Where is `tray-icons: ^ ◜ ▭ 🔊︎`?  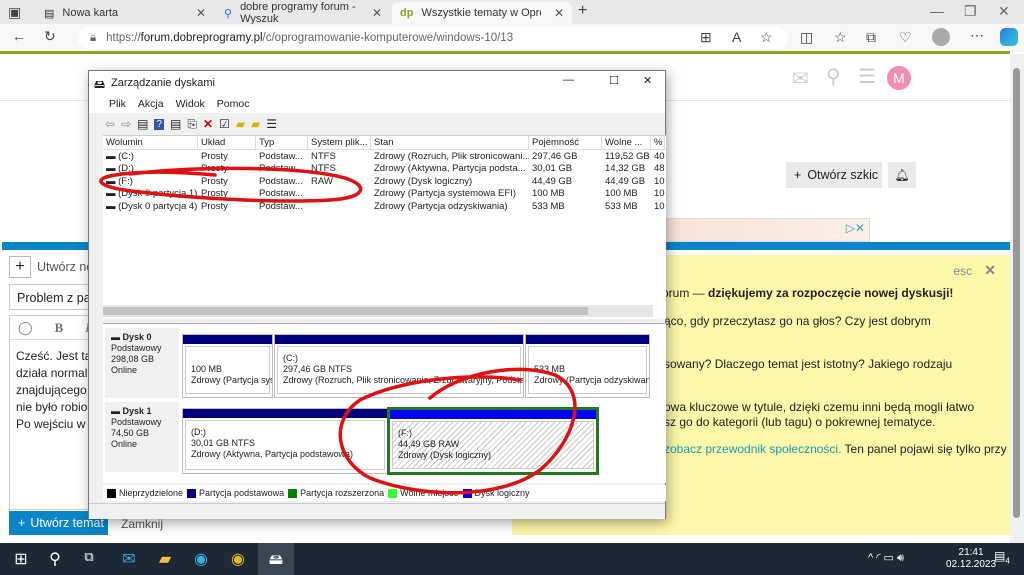
tray-icons: ^ ◜ ▭ 🔊︎ is located at coordinates (886, 558).